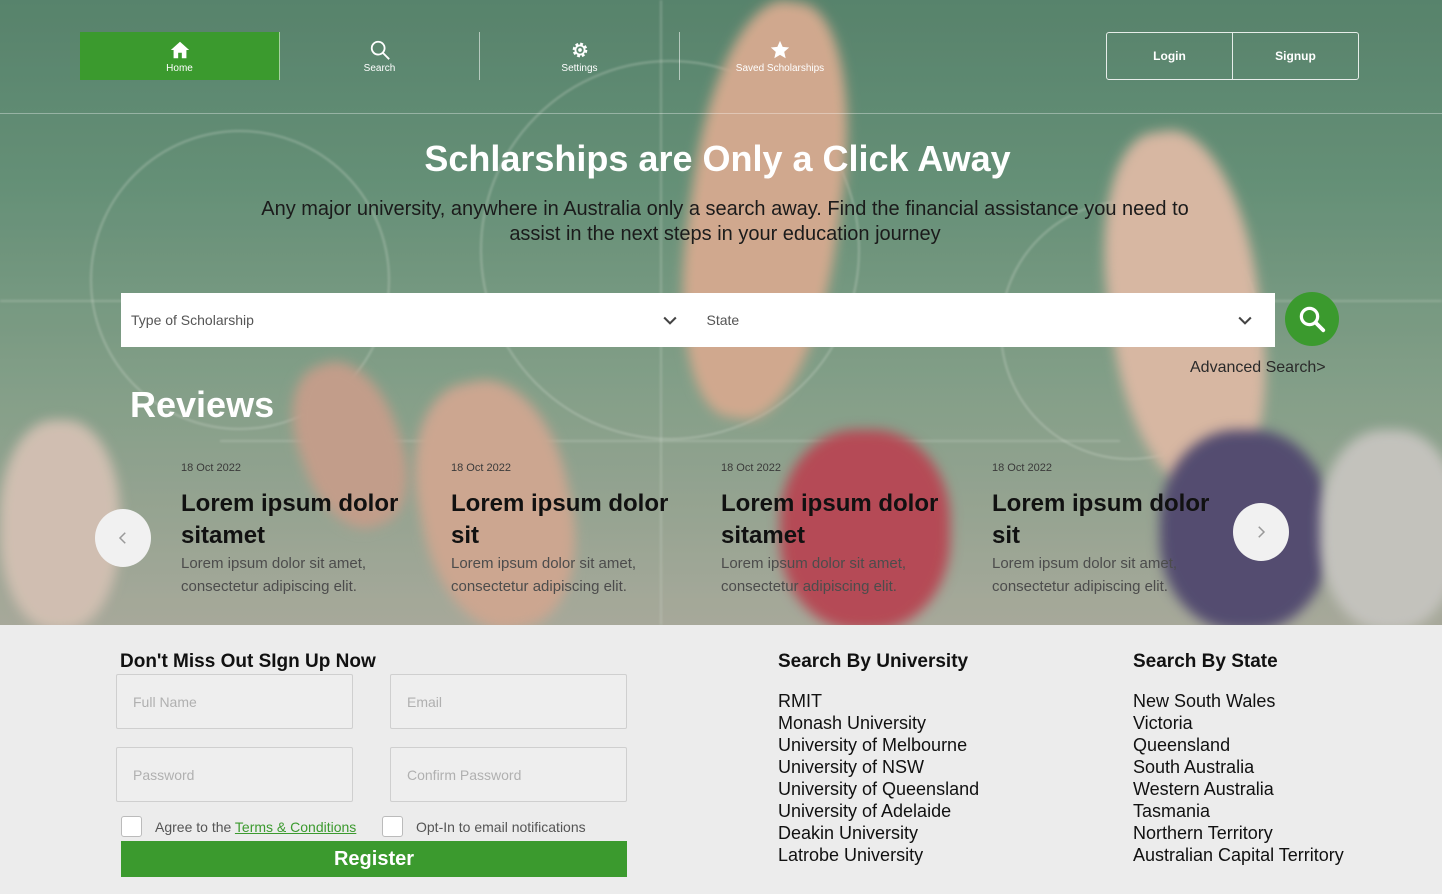 This screenshot has width=1442, height=894. I want to click on optin-checkbox, so click(392, 826).